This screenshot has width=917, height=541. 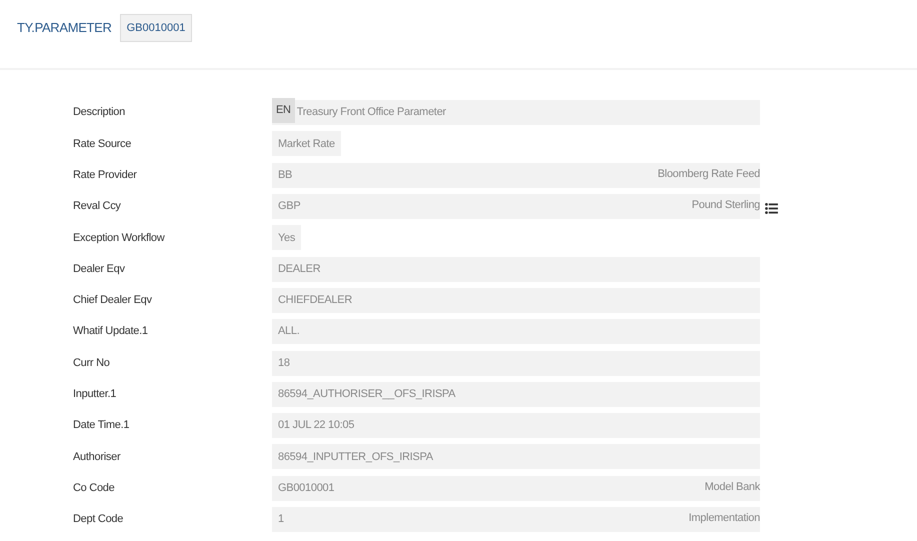 What do you see at coordinates (516, 269) in the screenshot?
I see `input-field: DEALER` at bounding box center [516, 269].